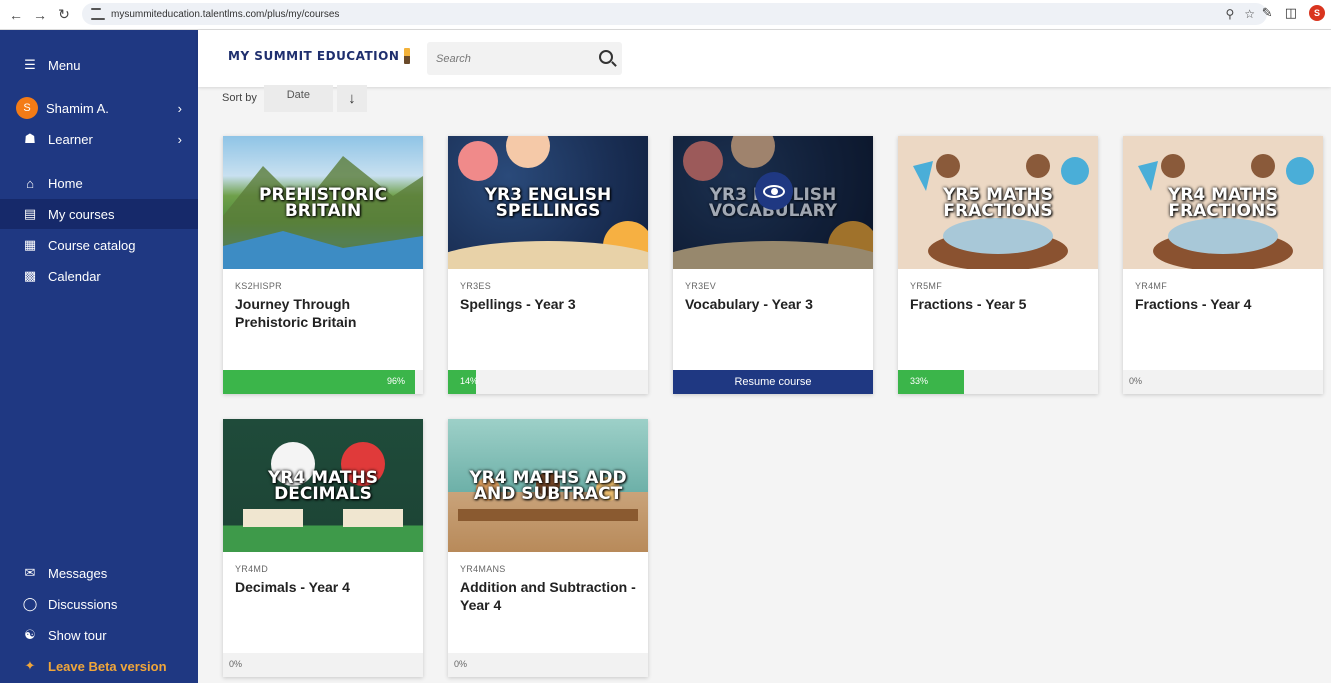 This screenshot has width=1331, height=683. I want to click on course-thumbnail: YR4 MATHS ADD AND SUBTRACT, so click(548, 485).